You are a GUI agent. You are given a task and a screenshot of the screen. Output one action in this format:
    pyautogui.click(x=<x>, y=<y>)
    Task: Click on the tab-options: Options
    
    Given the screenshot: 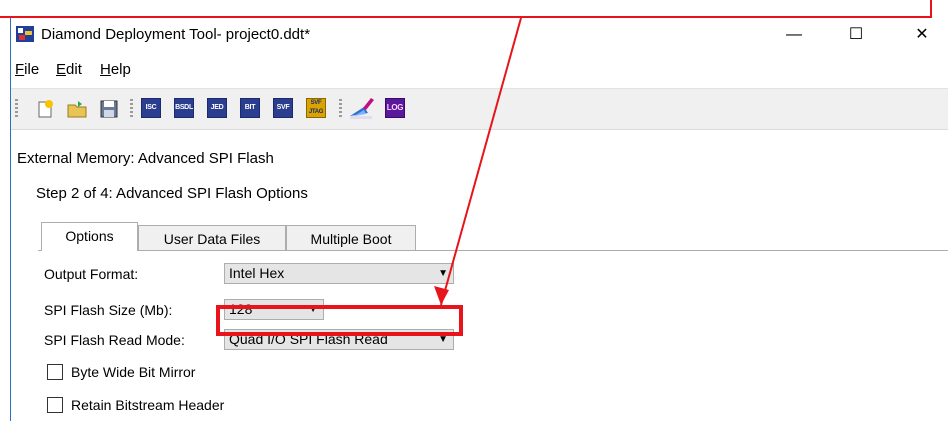 What is the action you would take?
    pyautogui.click(x=89, y=236)
    